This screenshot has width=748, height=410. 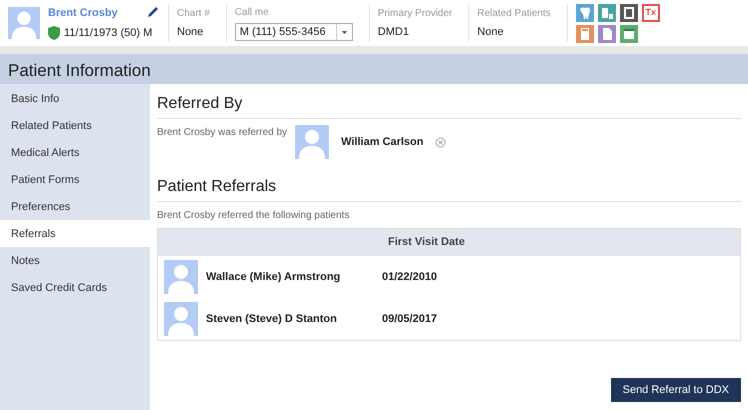 I want to click on field-value: DMD1, so click(x=394, y=32).